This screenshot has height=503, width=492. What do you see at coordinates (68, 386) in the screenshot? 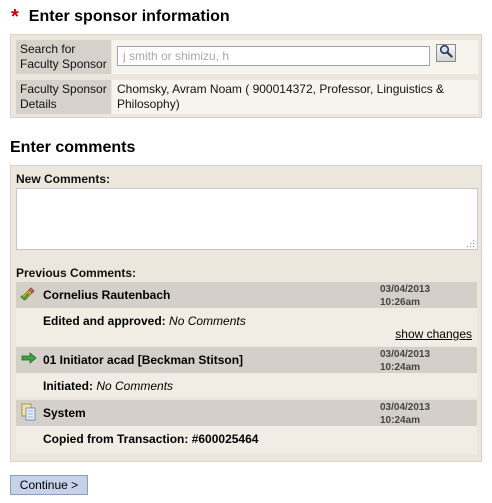
I see `comment-action: Initiated:` at bounding box center [68, 386].